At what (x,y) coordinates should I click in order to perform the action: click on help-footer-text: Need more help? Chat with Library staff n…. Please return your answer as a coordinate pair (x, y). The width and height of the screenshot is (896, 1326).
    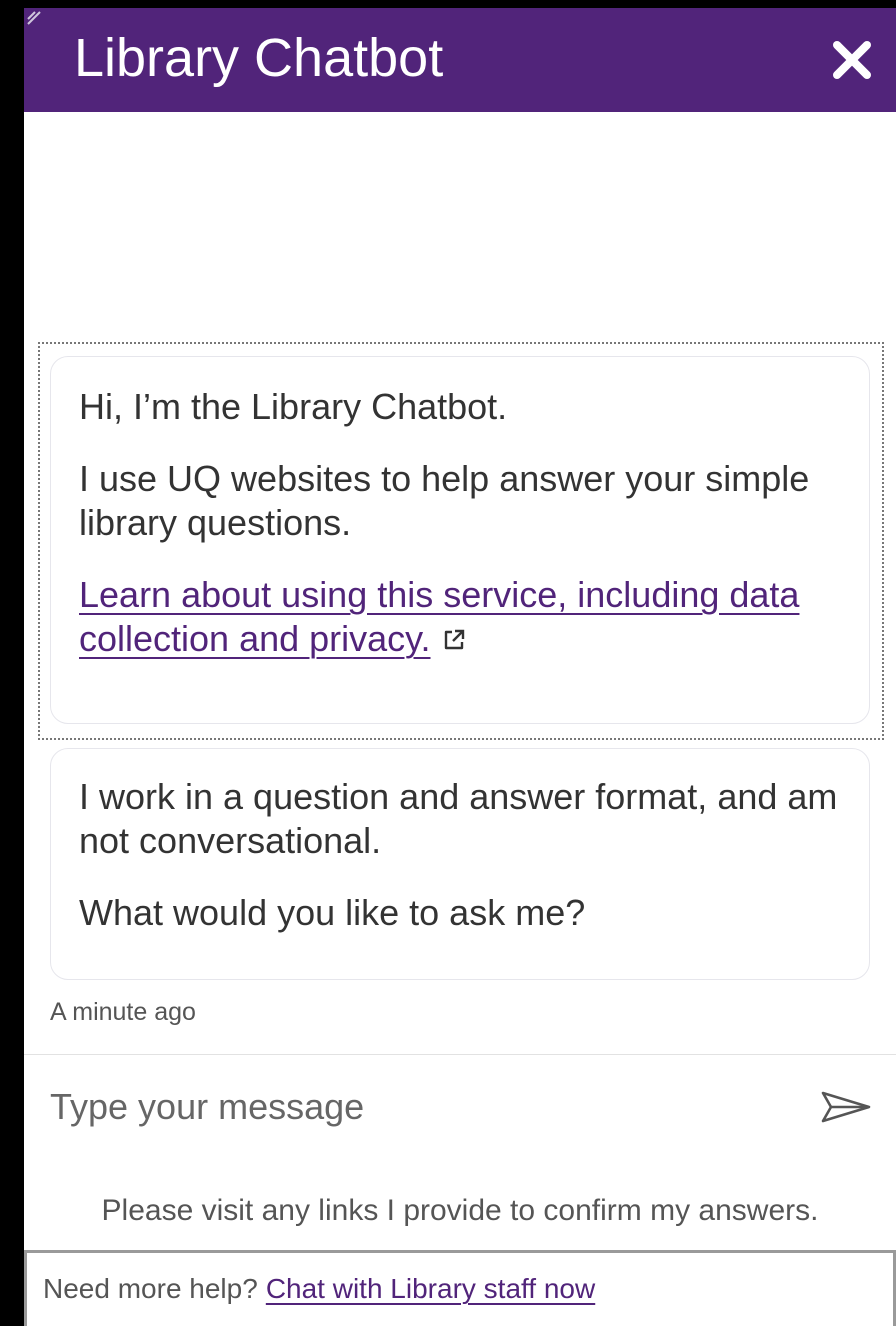
    Looking at the image, I should click on (319, 1289).